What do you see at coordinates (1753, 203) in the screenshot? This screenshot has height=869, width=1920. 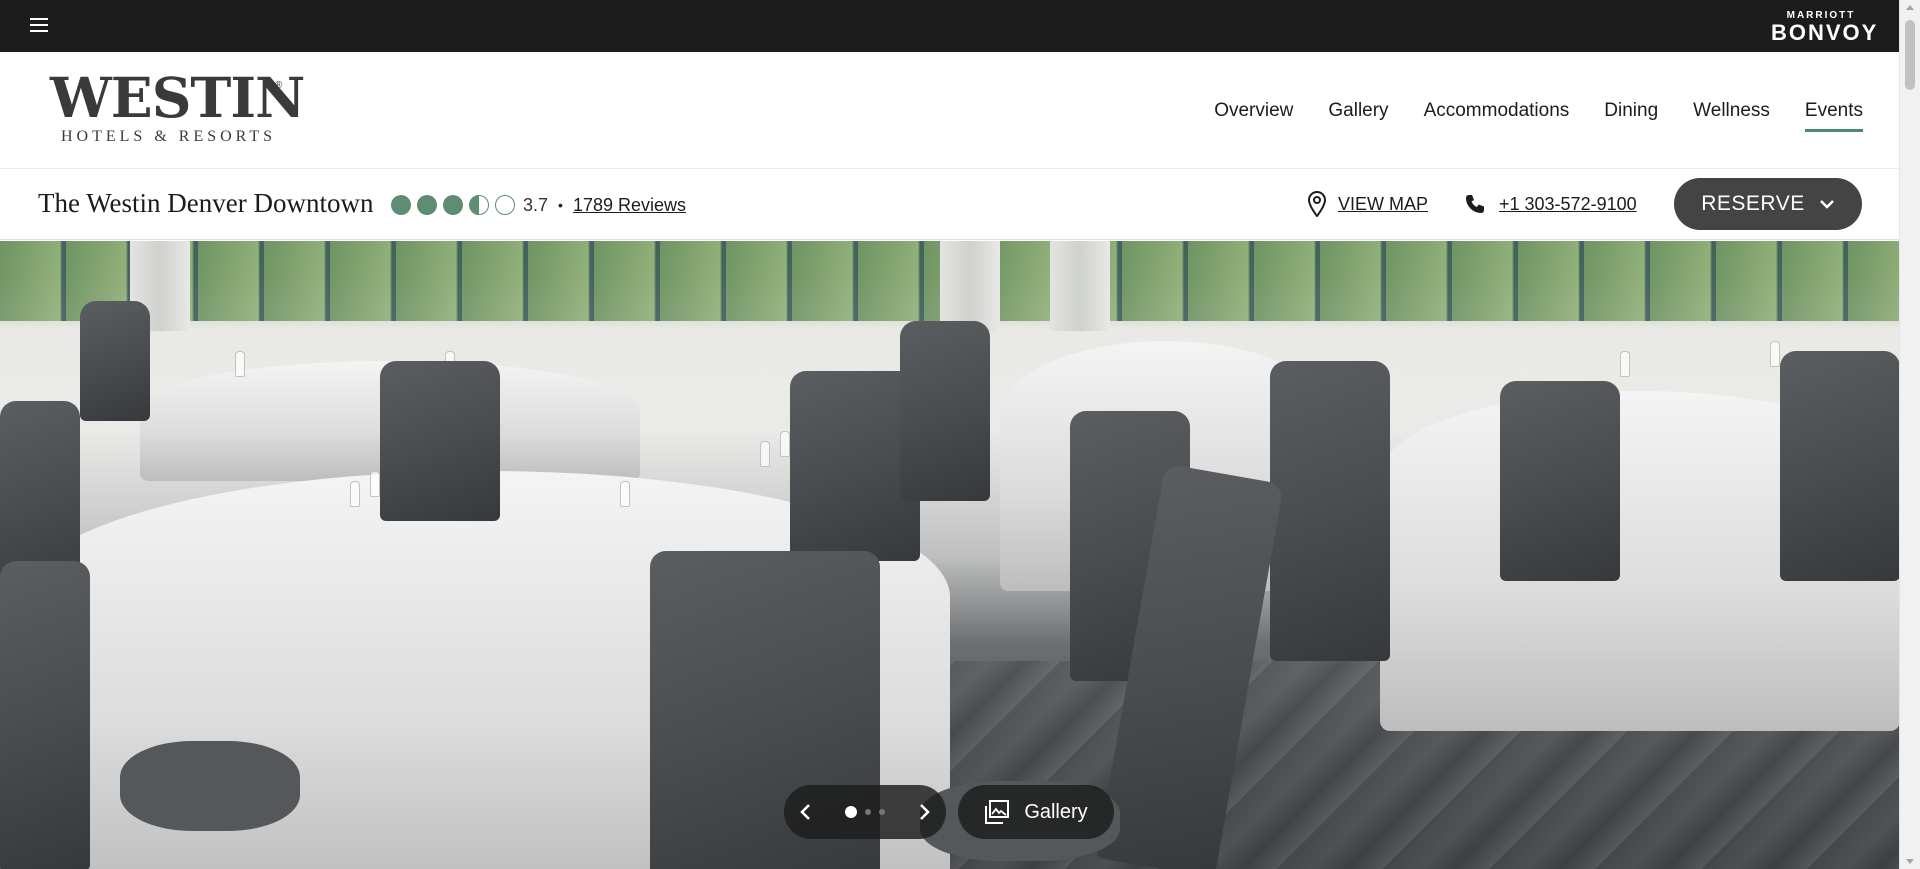 I see `reserve-label: RESERVE` at bounding box center [1753, 203].